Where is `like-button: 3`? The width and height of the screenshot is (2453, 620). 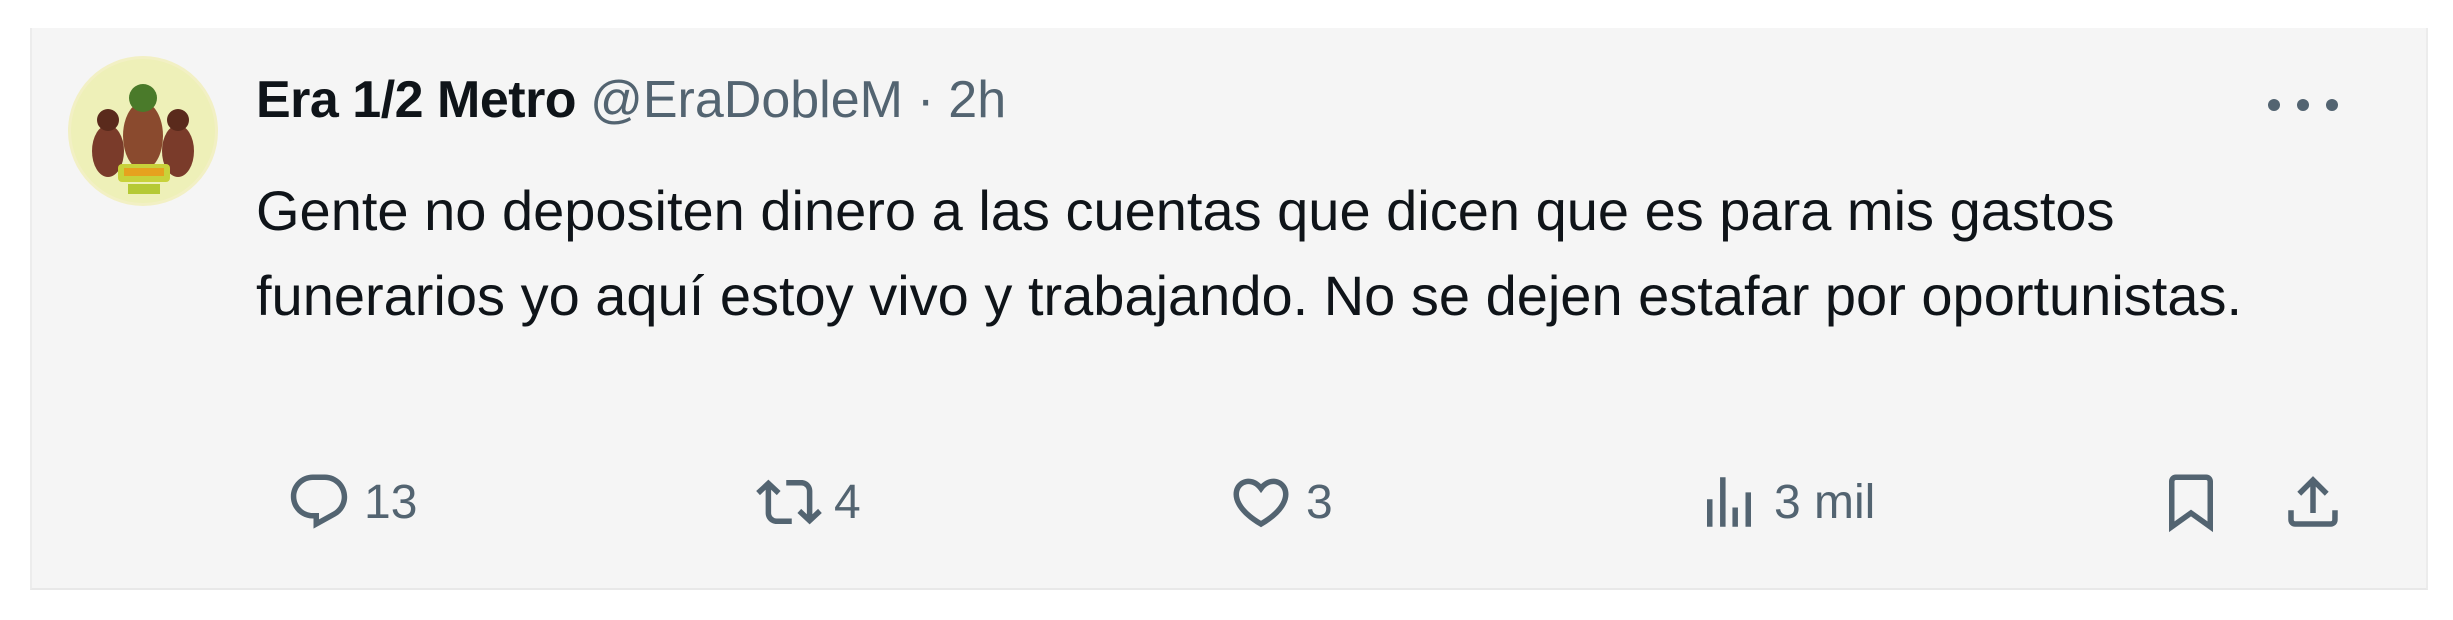
like-button: 3 is located at coordinates (1280, 502).